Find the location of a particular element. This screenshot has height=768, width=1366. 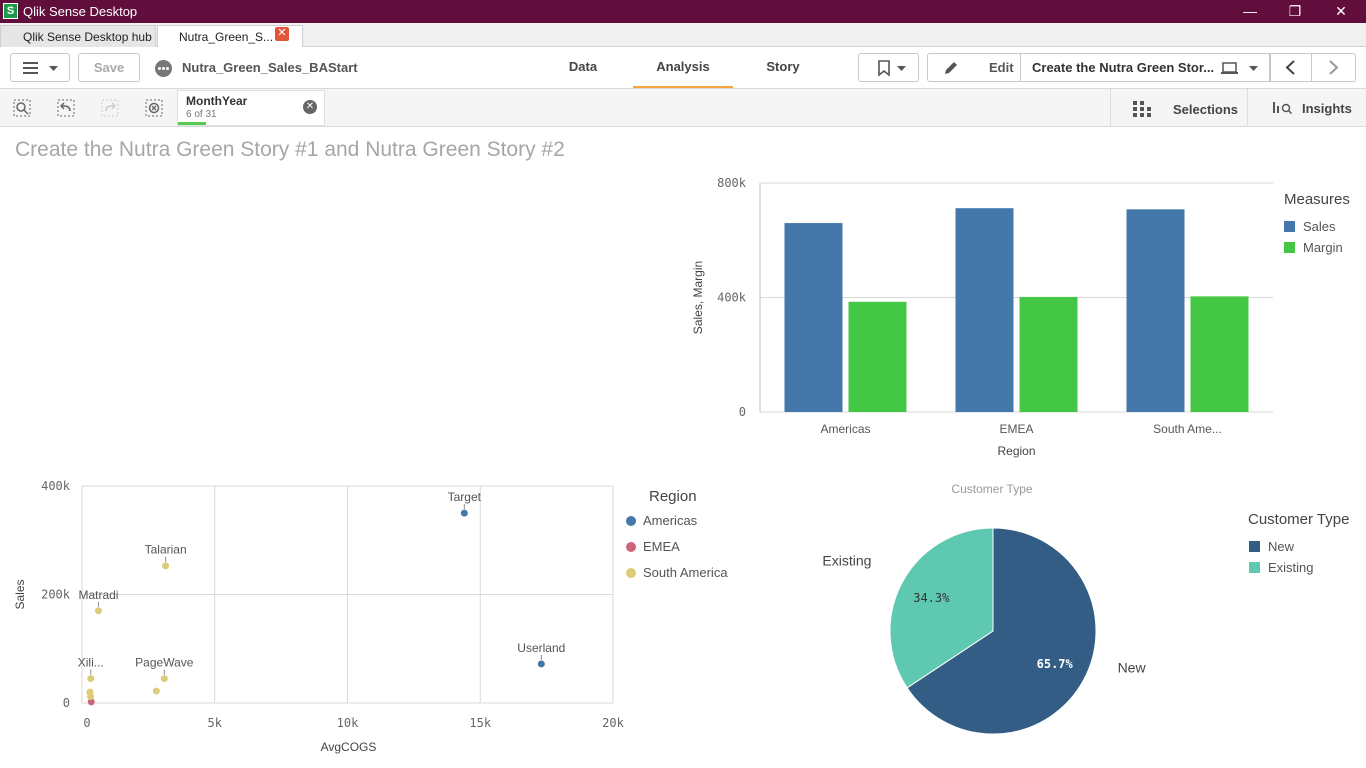

right-panel-buttons: Selections Insights is located at coordinates (1238, 108).